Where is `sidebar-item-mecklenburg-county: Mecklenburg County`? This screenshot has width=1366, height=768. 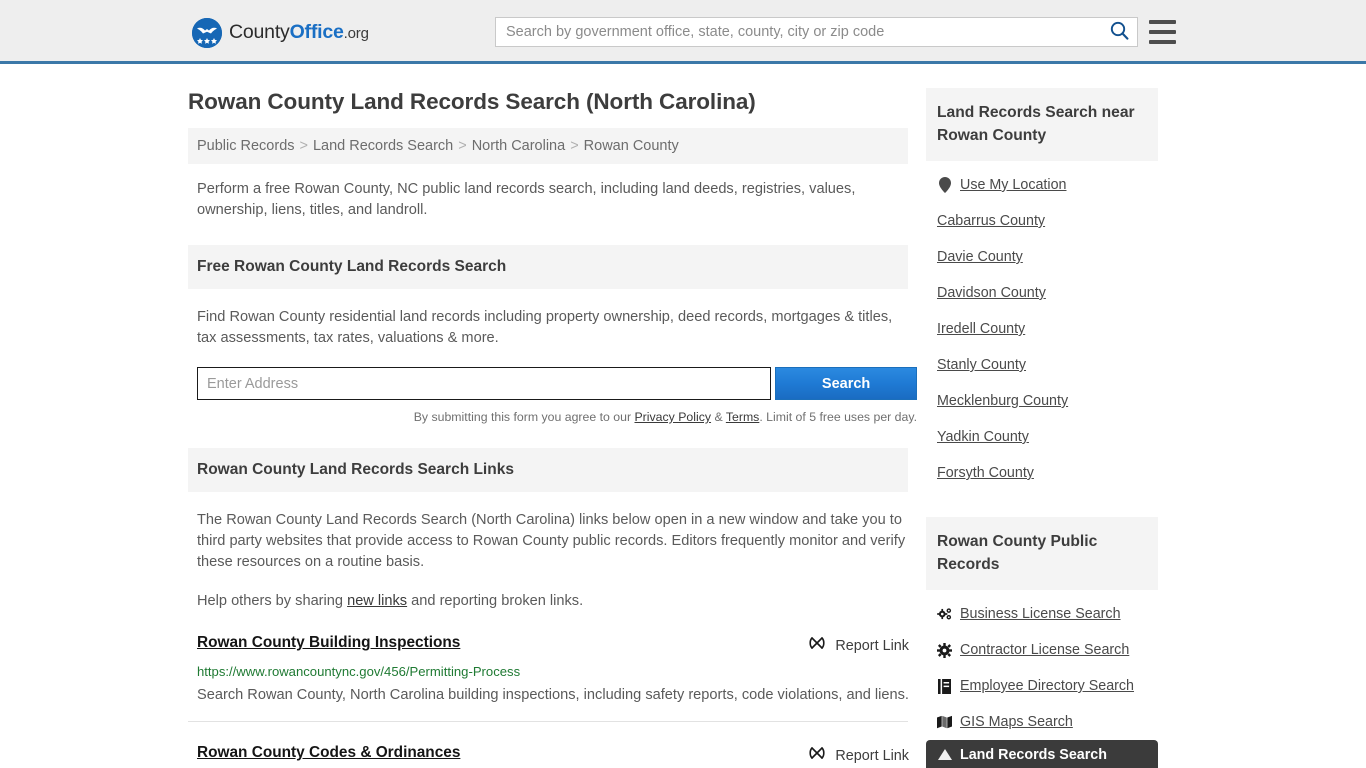 sidebar-item-mecklenburg-county: Mecklenburg County is located at coordinates (1047, 401).